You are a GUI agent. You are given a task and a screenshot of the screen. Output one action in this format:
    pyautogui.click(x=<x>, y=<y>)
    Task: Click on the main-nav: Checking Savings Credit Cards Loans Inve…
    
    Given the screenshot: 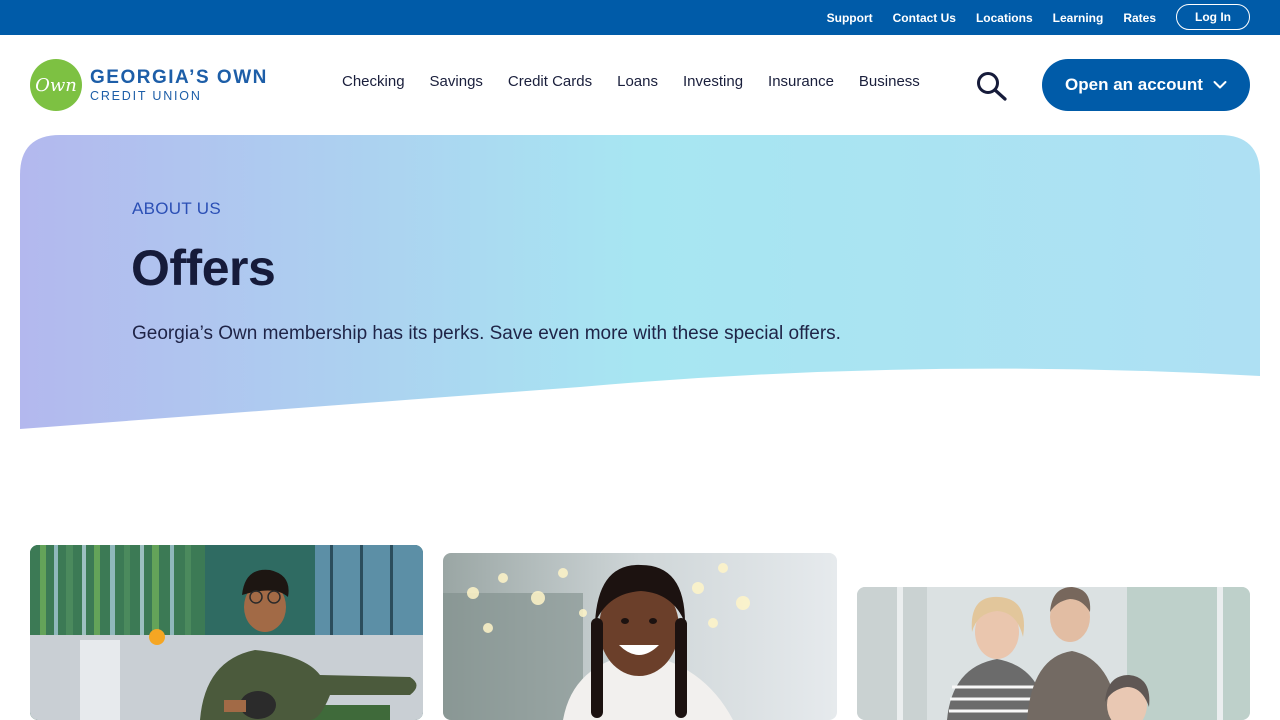 What is the action you would take?
    pyautogui.click(x=631, y=81)
    